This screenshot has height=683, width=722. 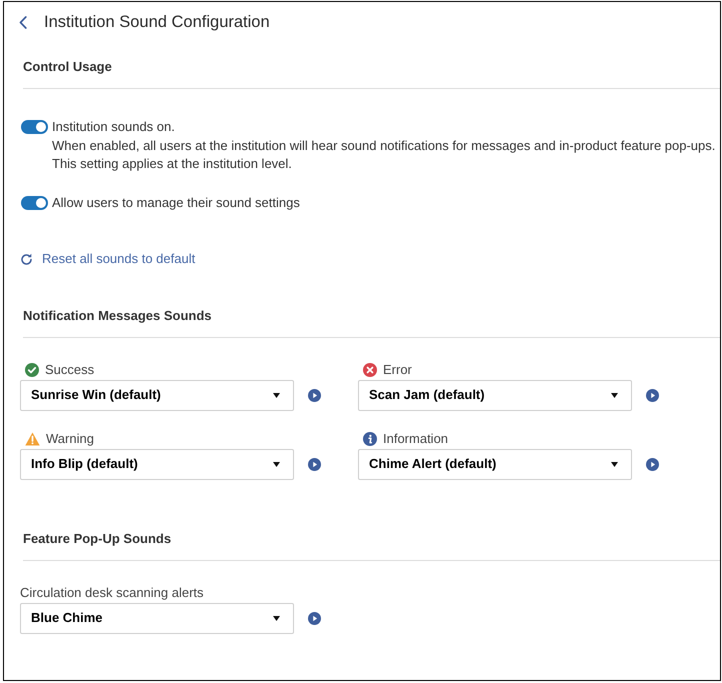 I want to click on check-circle-icon, so click(x=32, y=369).